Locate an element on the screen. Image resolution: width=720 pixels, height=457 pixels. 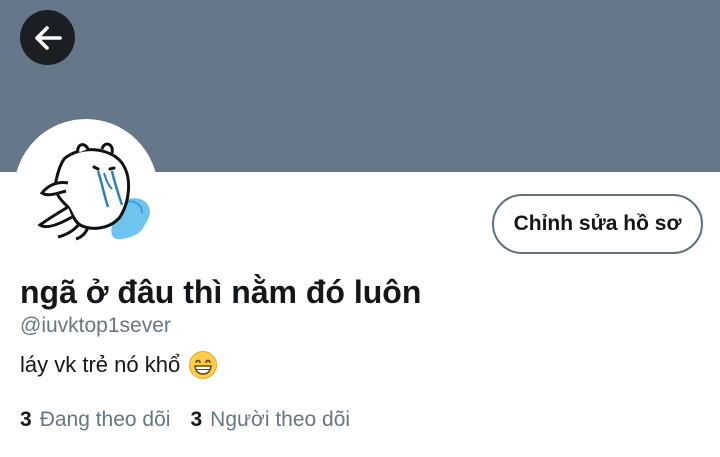
following-label: Đang theo dõi is located at coordinates (105, 419).